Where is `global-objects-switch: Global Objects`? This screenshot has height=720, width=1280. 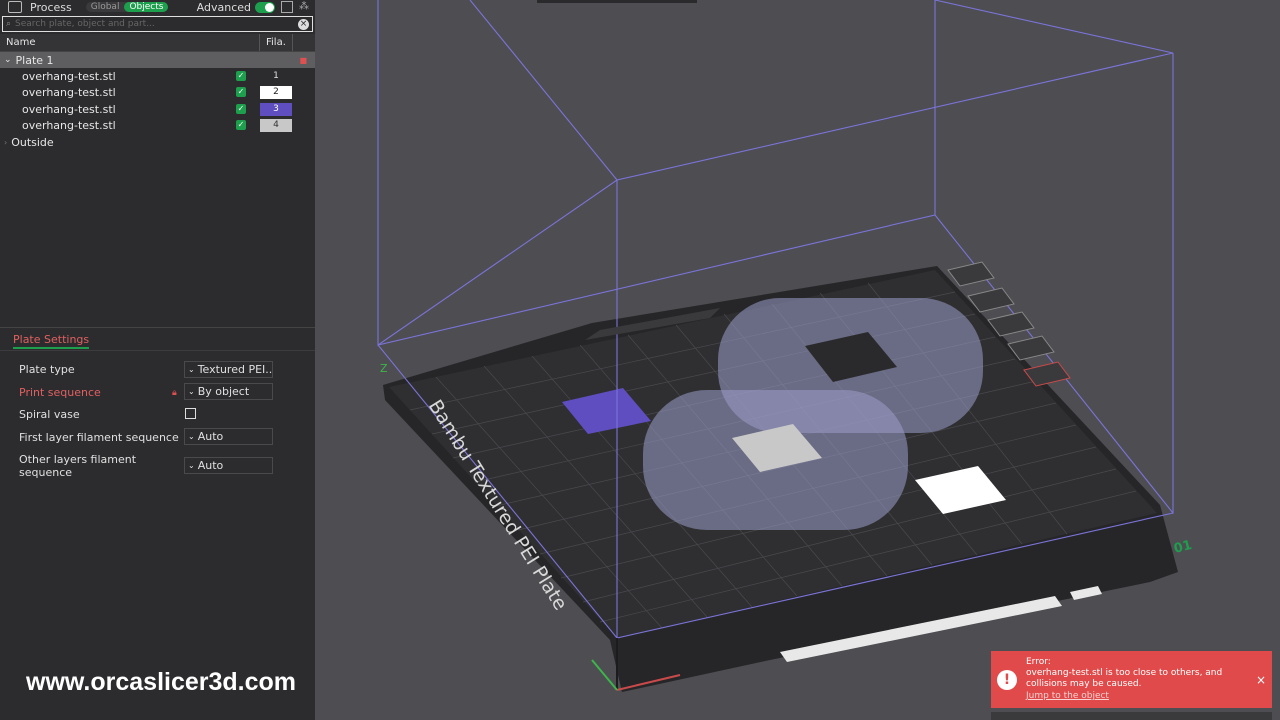 global-objects-switch: Global Objects is located at coordinates (127, 7).